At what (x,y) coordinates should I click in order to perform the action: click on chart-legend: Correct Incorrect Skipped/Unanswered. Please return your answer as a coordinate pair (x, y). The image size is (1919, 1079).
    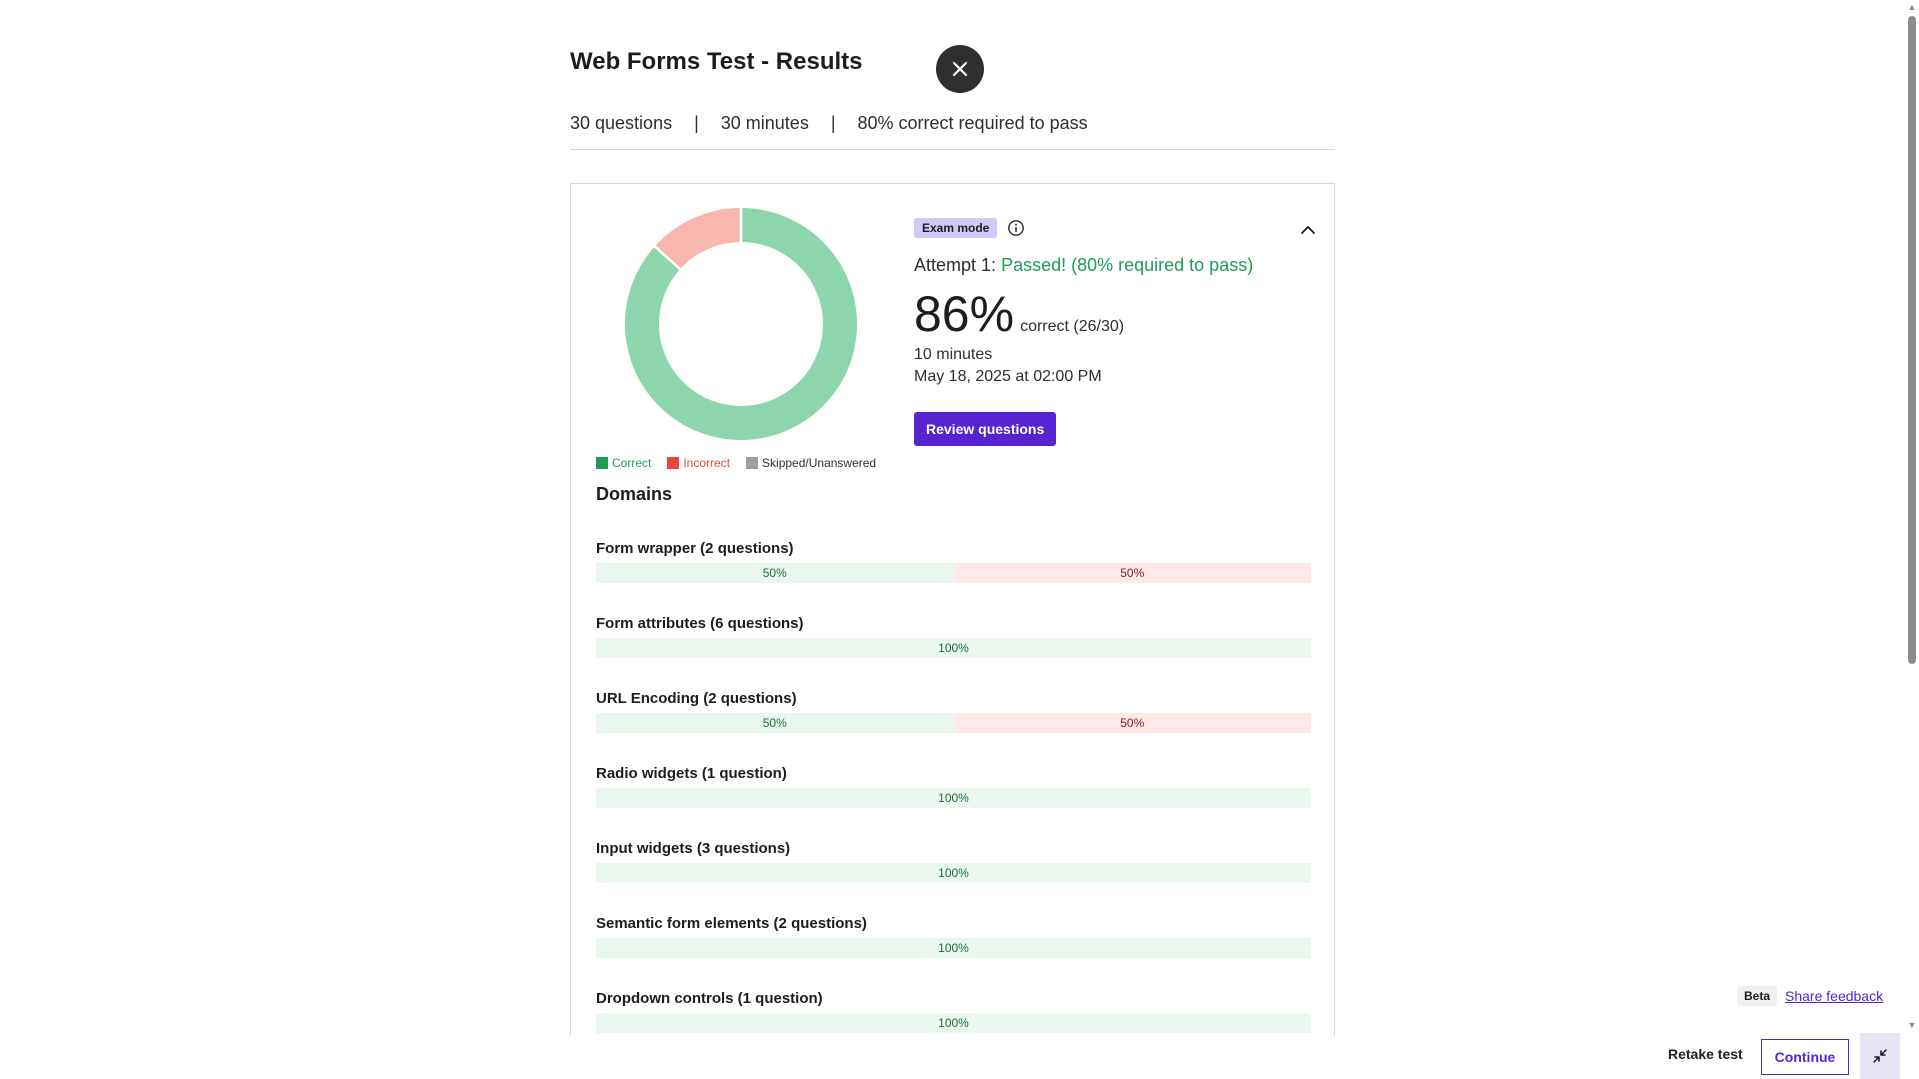
    Looking at the image, I should click on (736, 463).